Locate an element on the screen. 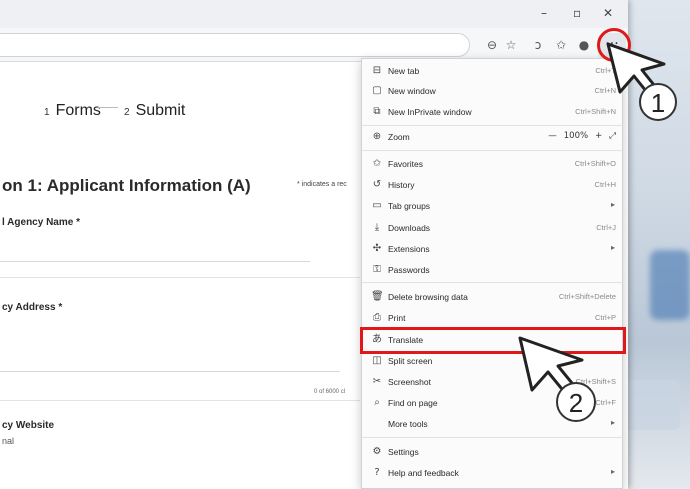 This screenshot has width=690, height=489. menu-item-history: ↺ History Ctrl+H is located at coordinates (493, 185).